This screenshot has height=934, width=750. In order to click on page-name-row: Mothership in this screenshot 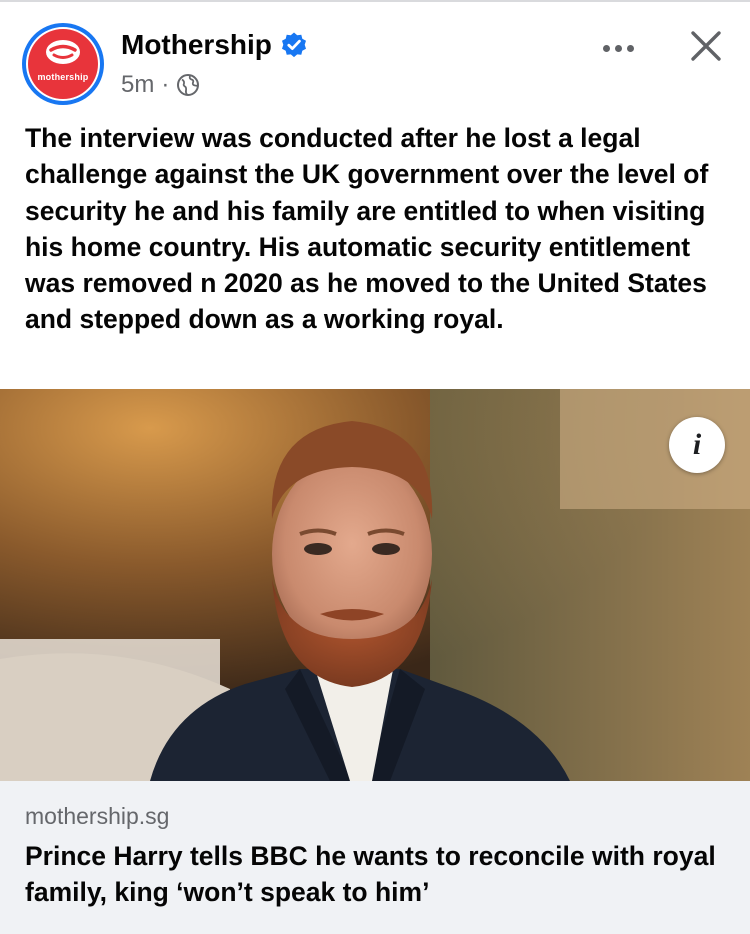, I will do `click(214, 45)`.